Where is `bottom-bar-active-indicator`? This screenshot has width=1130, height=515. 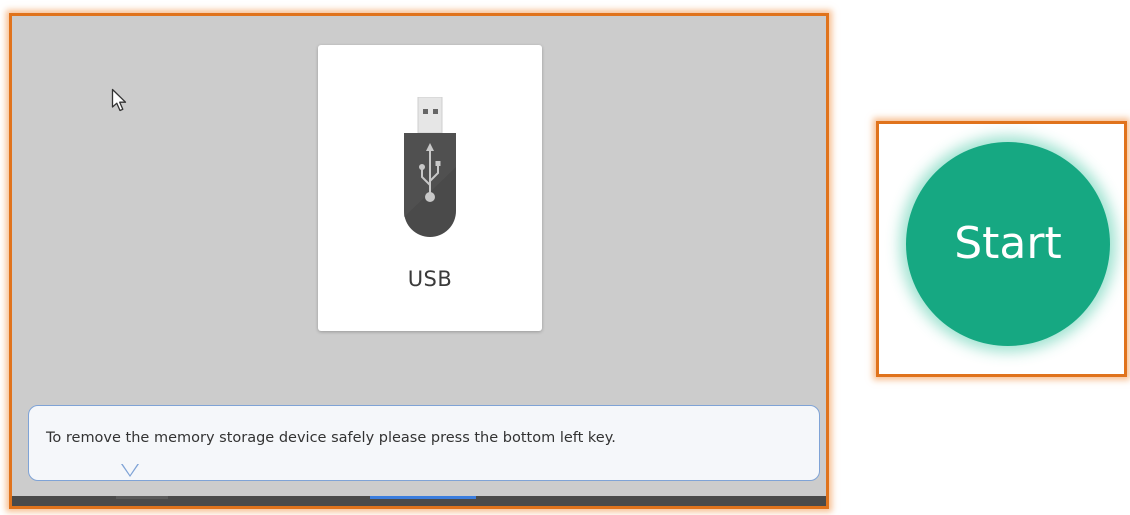
bottom-bar-active-indicator is located at coordinates (423, 497).